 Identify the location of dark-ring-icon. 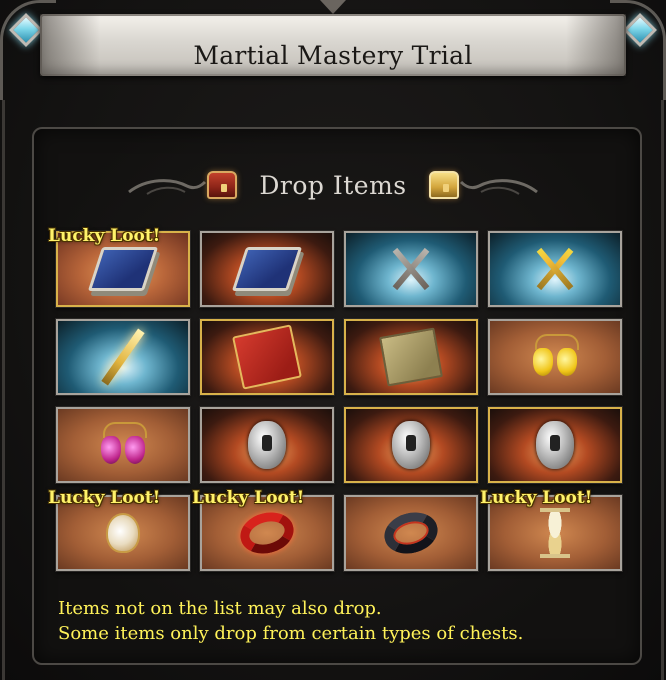
(411, 533).